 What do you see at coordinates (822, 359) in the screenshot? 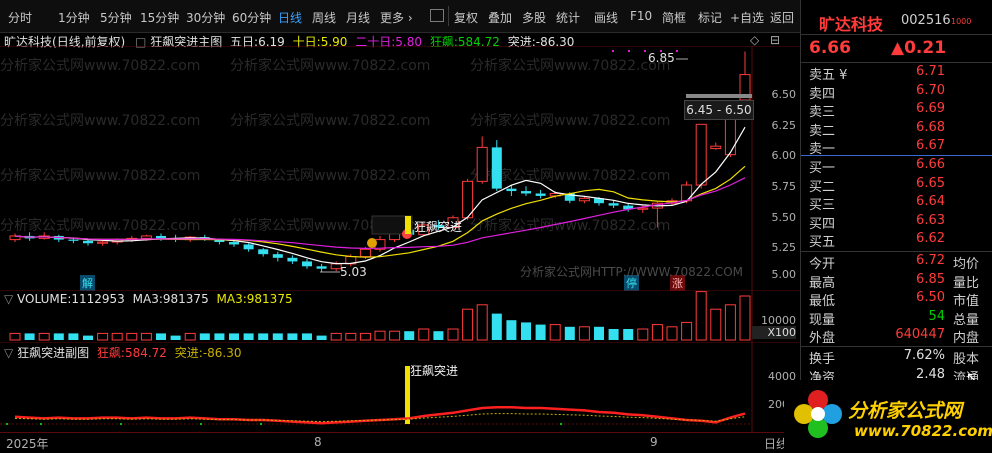
I see `extra-label: 换手` at bounding box center [822, 359].